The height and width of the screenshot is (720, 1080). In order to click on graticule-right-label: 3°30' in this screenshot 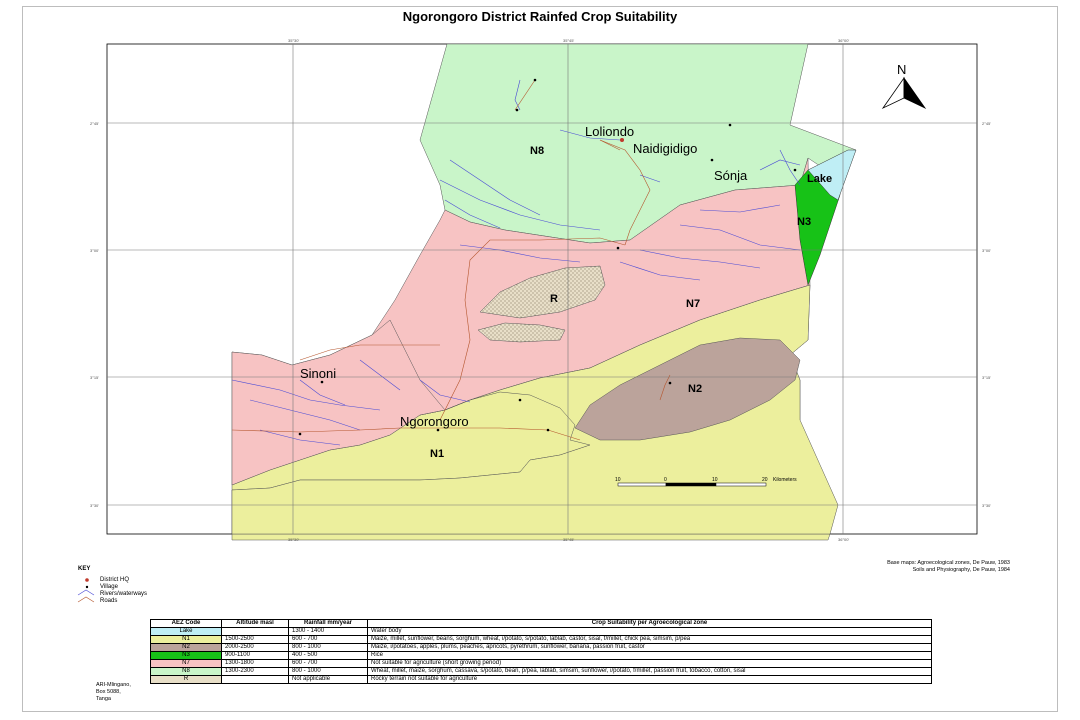, I will do `click(986, 505)`.